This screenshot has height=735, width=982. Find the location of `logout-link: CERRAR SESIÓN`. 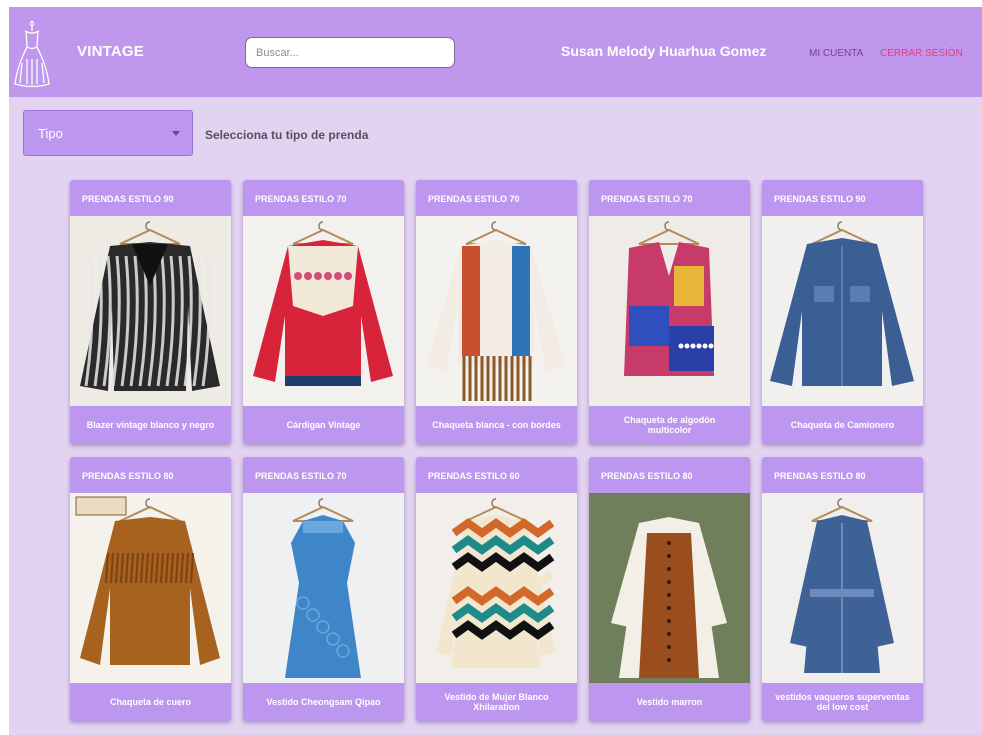

logout-link: CERRAR SESIÓN is located at coordinates (921, 53).